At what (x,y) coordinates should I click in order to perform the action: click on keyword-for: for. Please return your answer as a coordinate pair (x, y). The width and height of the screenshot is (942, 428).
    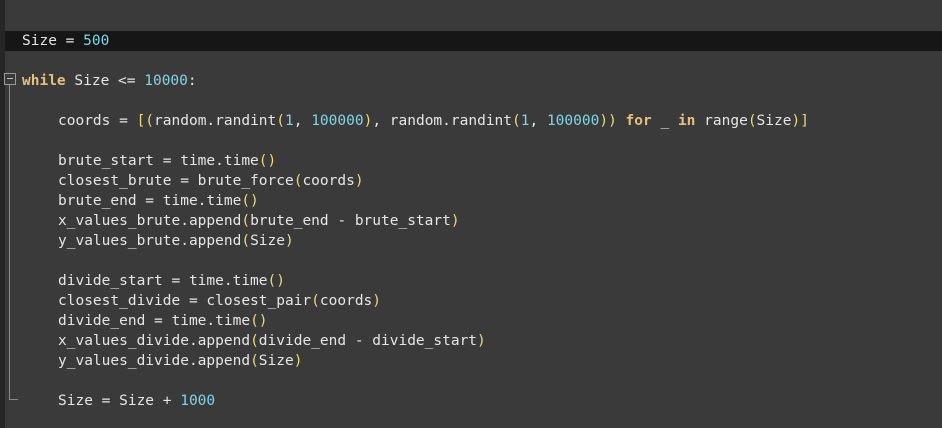
    Looking at the image, I should click on (638, 121).